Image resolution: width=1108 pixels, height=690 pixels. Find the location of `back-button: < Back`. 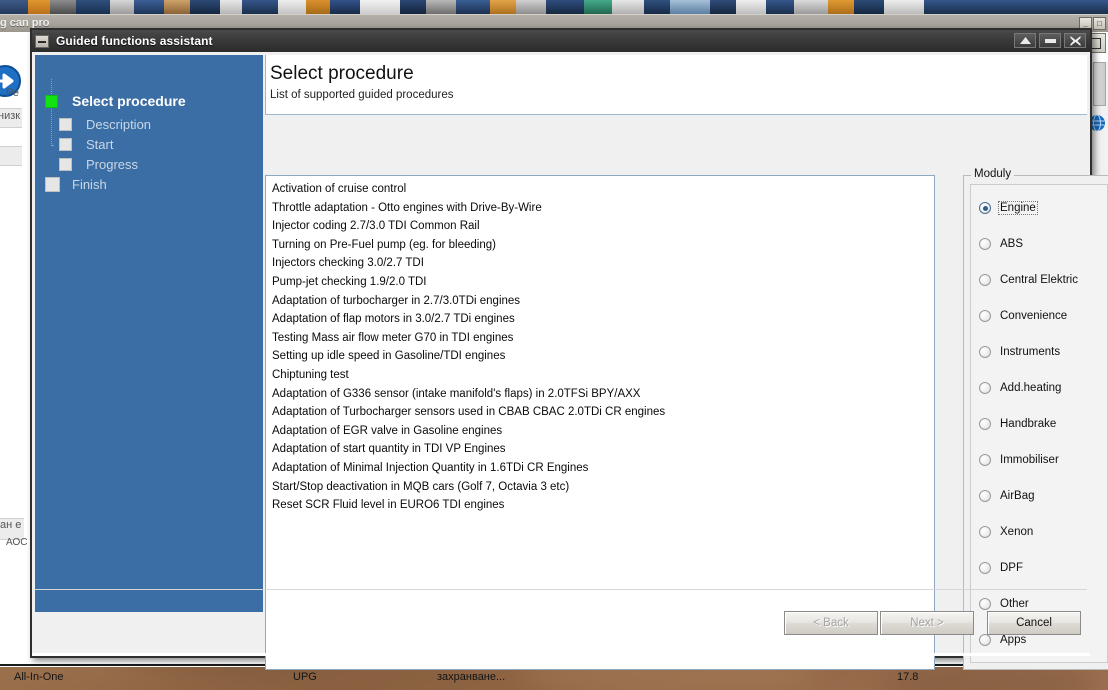

back-button: < Back is located at coordinates (831, 623).